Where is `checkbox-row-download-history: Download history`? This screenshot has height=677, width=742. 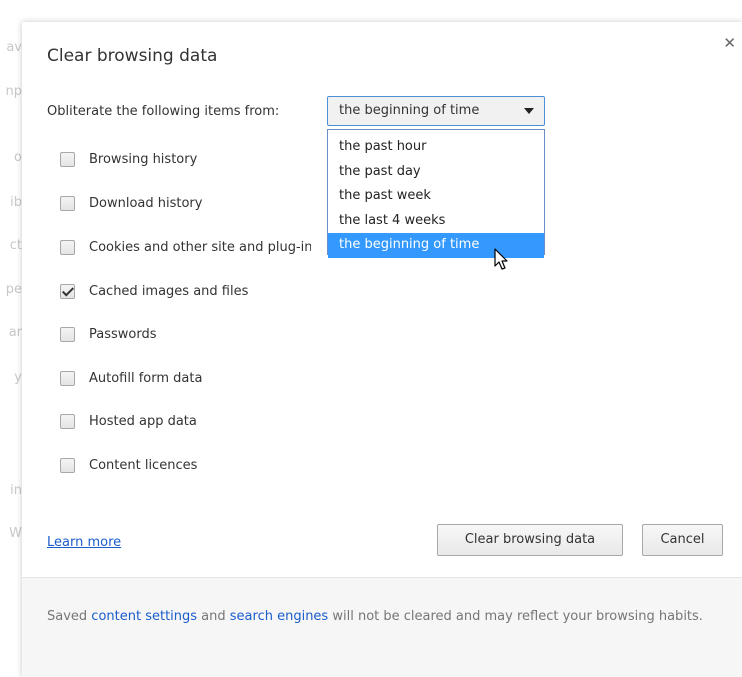 checkbox-row-download-history: Download history is located at coordinates (131, 203).